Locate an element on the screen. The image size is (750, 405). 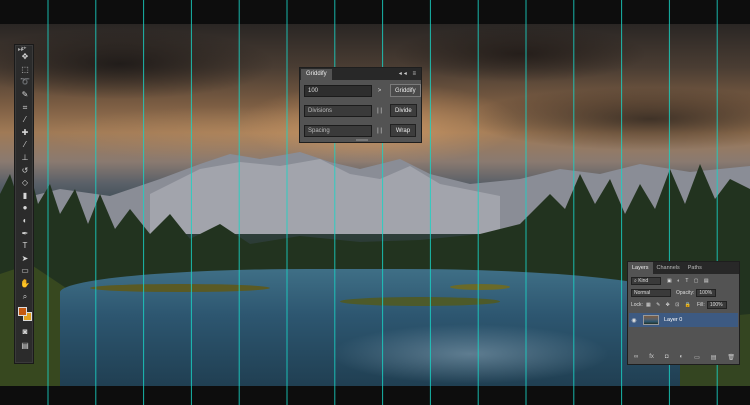
quick-select-tool-icon: ✎ is located at coordinates (25, 95).